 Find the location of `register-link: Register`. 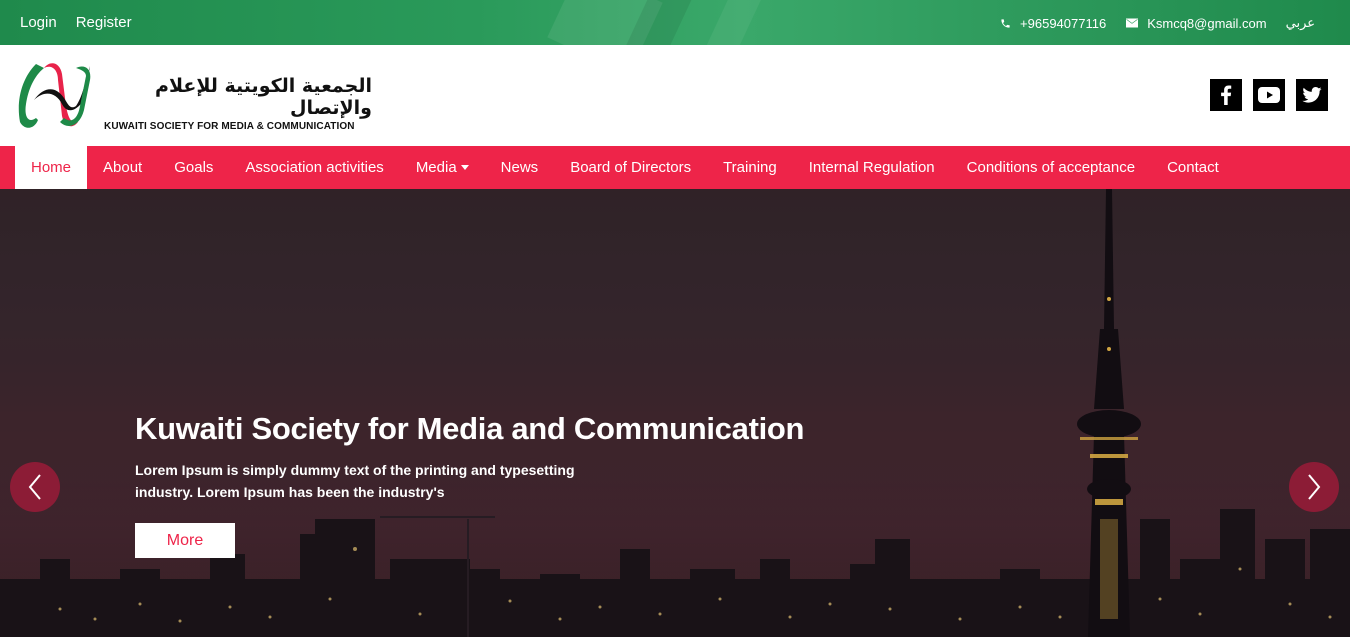

register-link: Register is located at coordinates (104, 22).